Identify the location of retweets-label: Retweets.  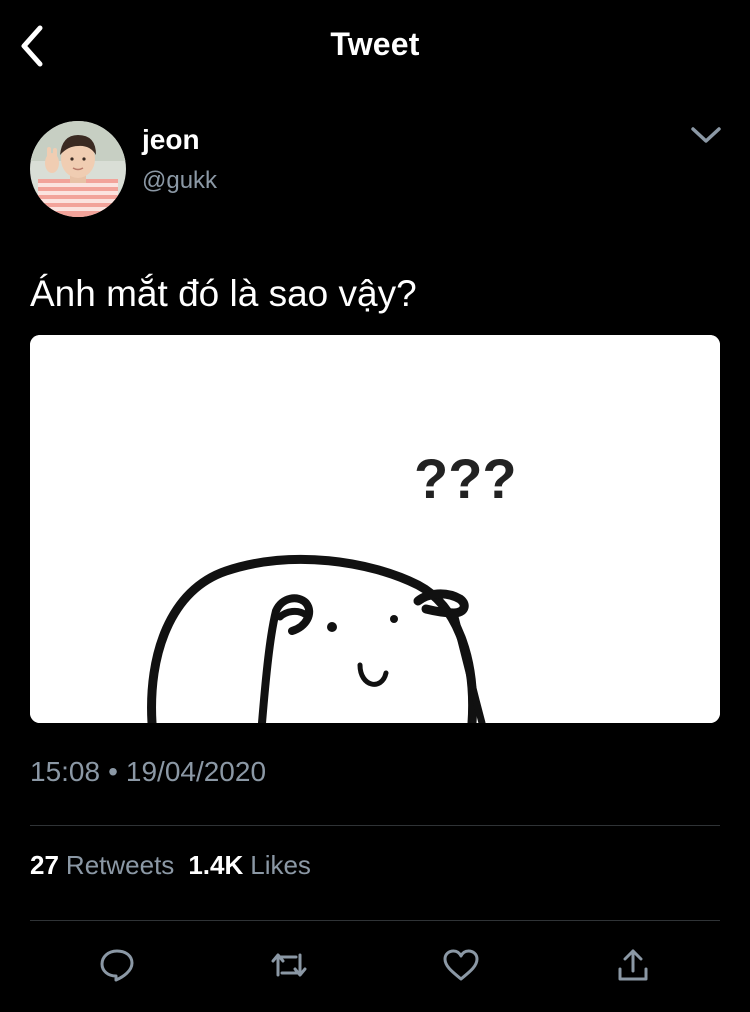
(120, 865).